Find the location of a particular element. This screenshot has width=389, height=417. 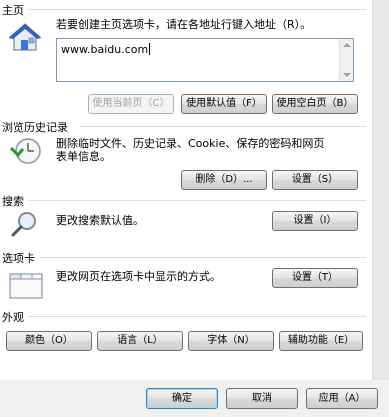

languages-button: 语言（L） is located at coordinates (140, 341).